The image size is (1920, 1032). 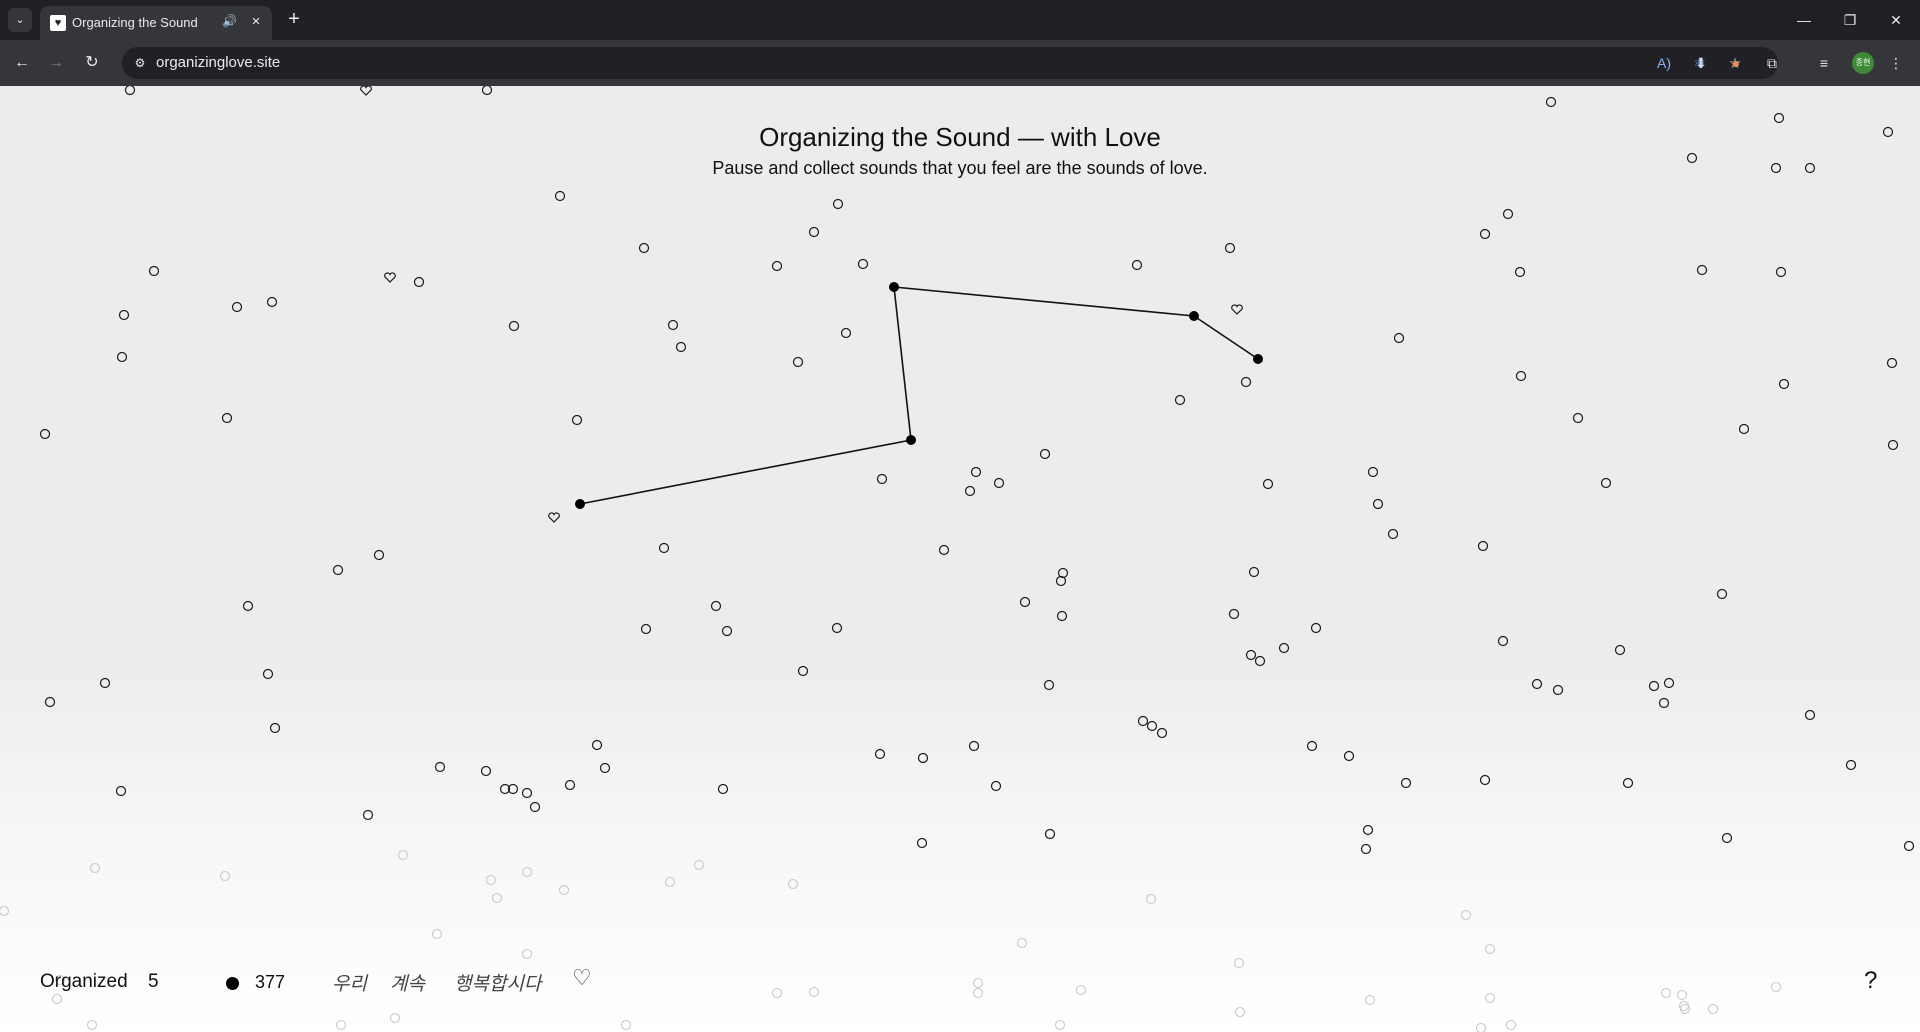 I want to click on url-text: organizinglove.site, so click(x=218, y=62).